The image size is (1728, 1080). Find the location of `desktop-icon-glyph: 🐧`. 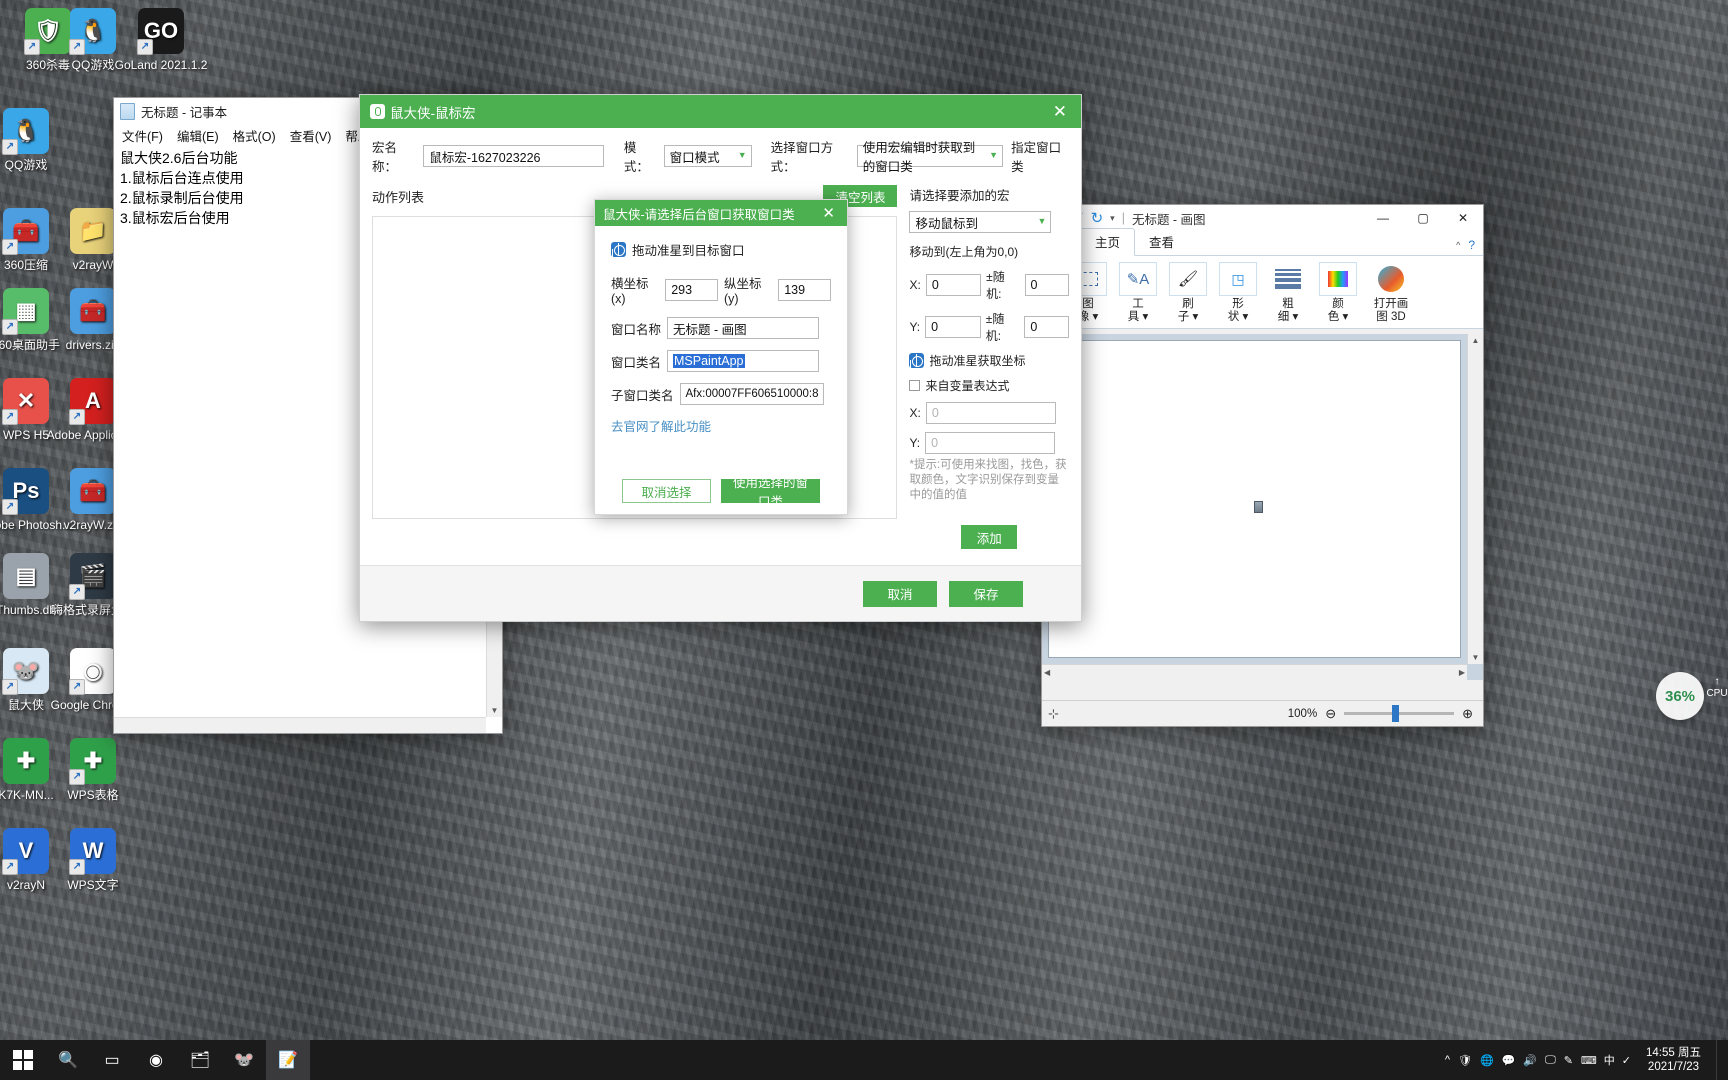

desktop-icon-glyph: 🐧 is located at coordinates (25, 131).